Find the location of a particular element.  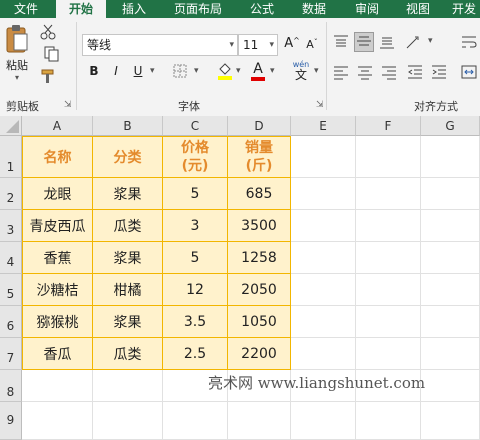

column-header-a: A is located at coordinates (57, 126).